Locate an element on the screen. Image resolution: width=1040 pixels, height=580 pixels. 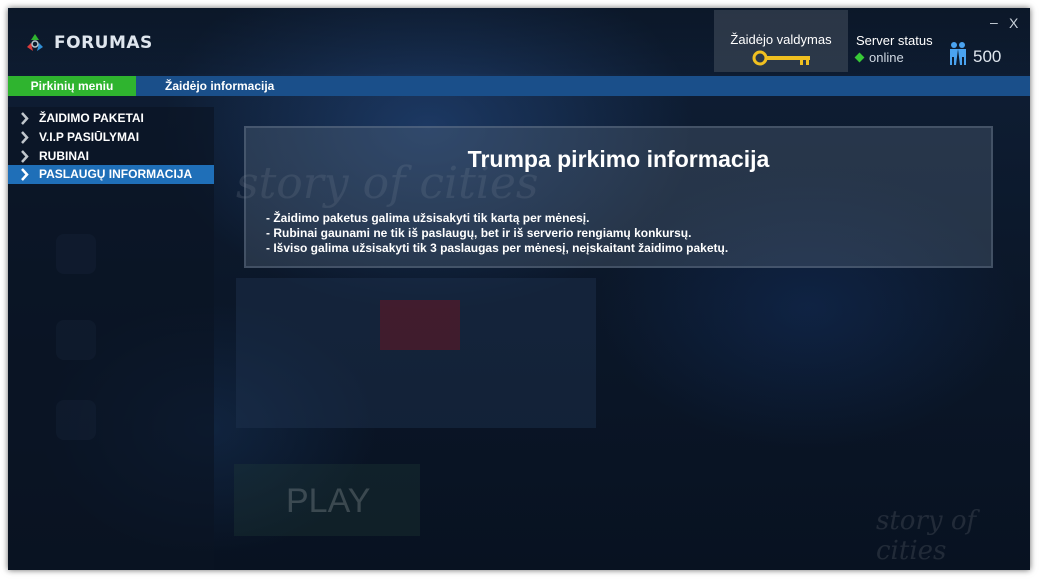
tab-purchase-menu: Pirkinių meniu is located at coordinates (72, 86).